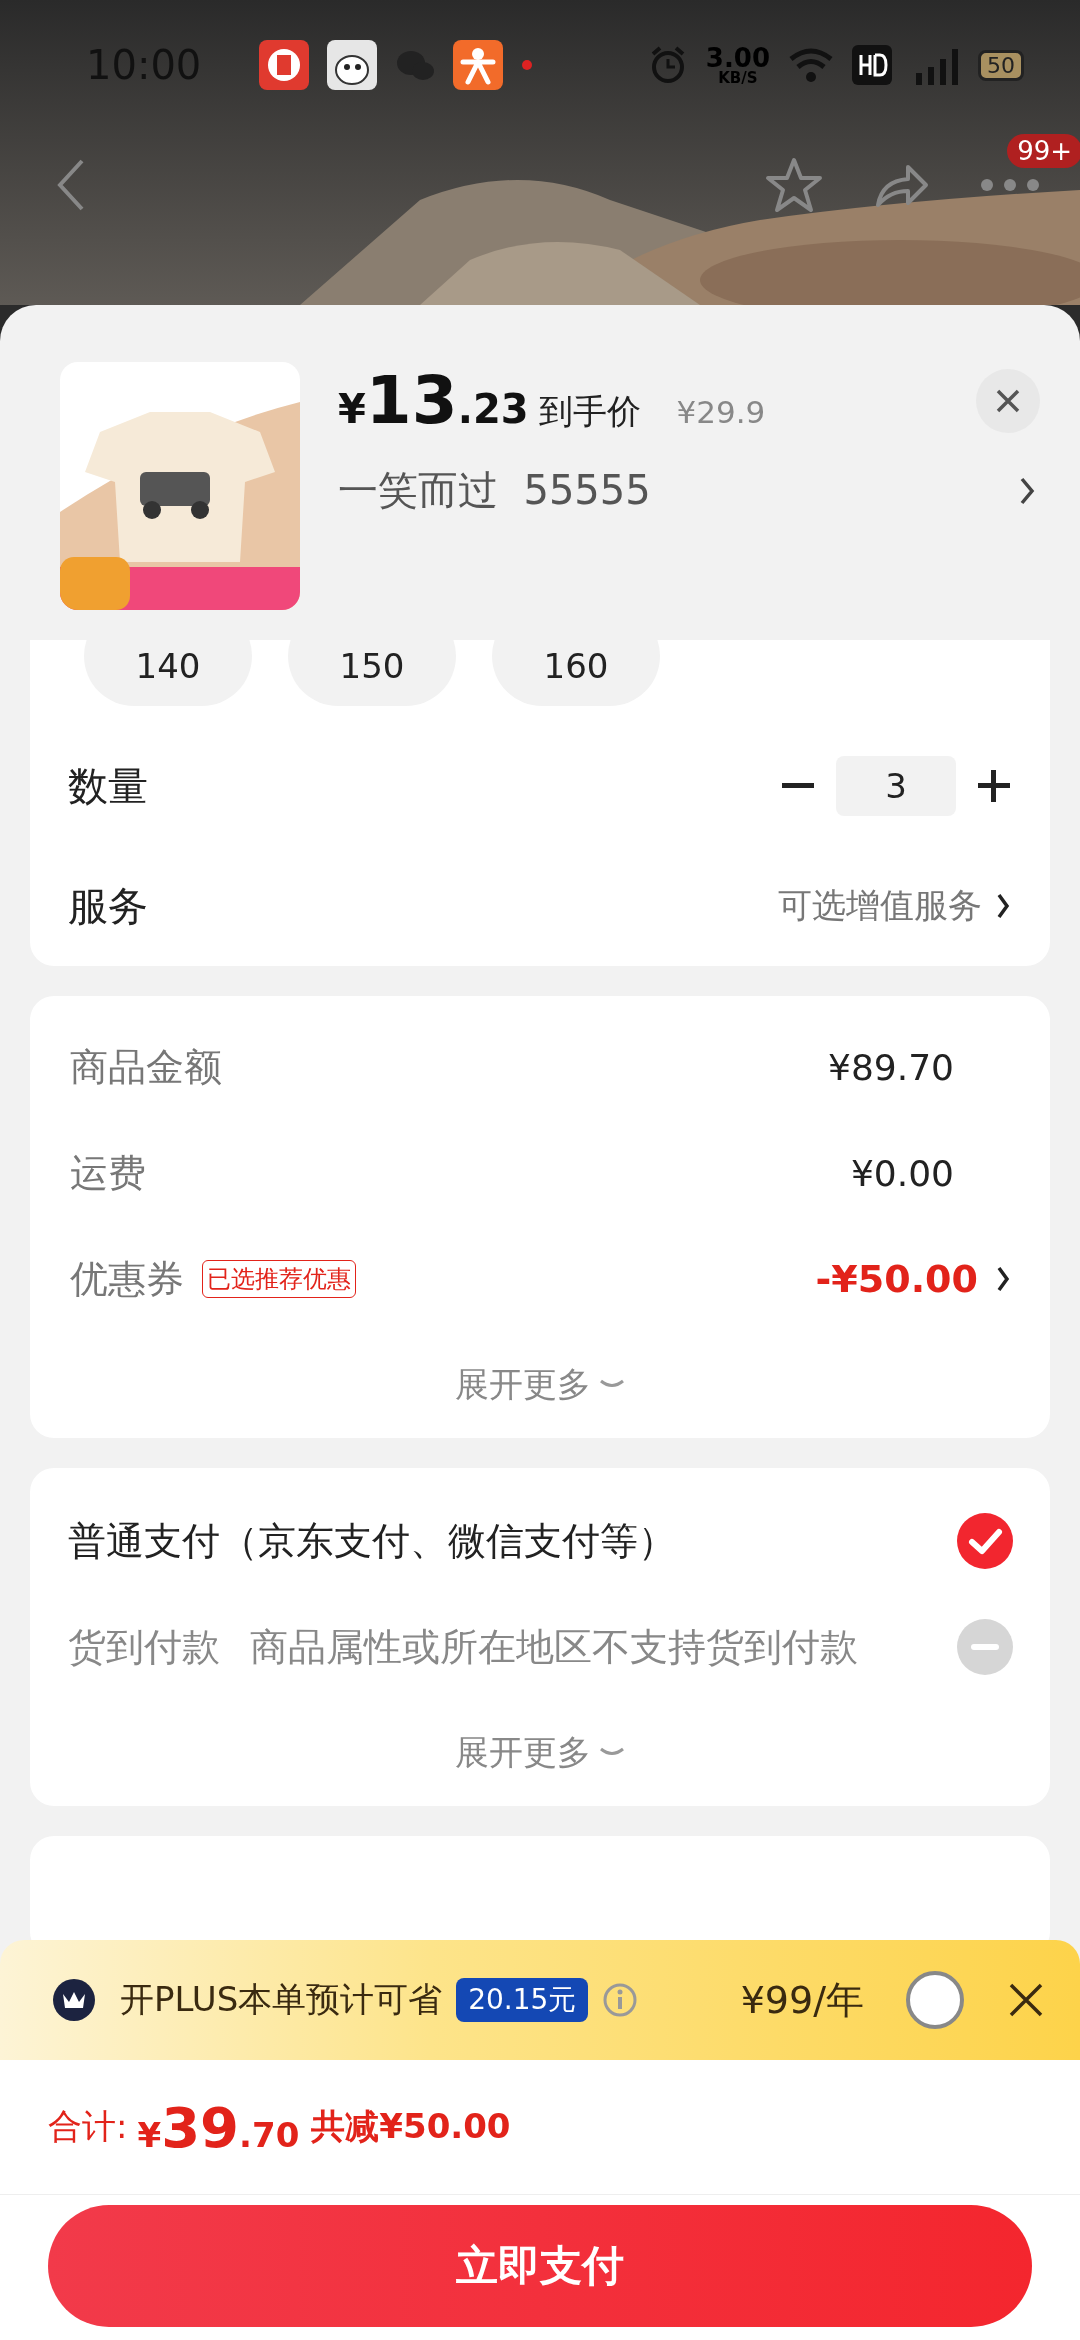 This screenshot has width=1080, height=2340. Describe the element at coordinates (794, 185) in the screenshot. I see `star-icon` at that location.